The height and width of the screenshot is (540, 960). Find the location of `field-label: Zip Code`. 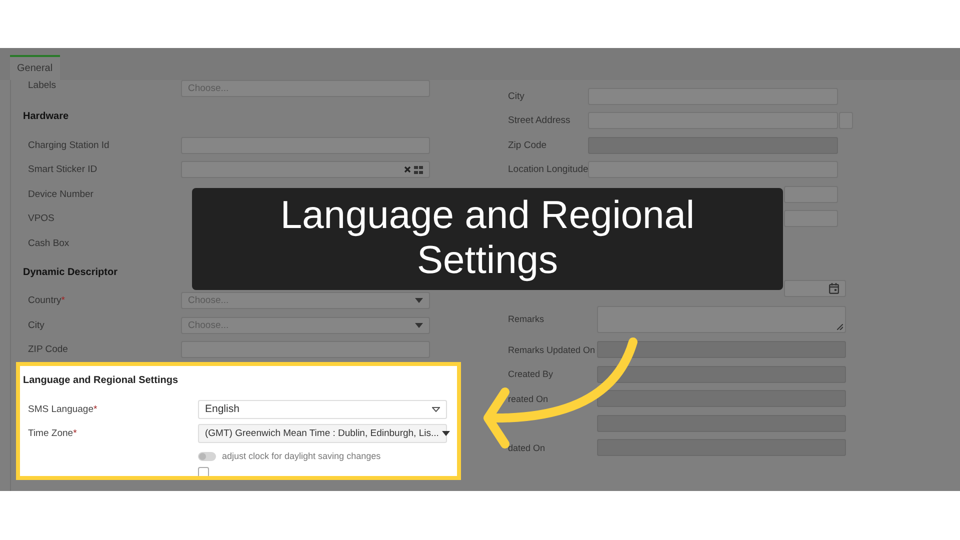

field-label: Zip Code is located at coordinates (528, 145).